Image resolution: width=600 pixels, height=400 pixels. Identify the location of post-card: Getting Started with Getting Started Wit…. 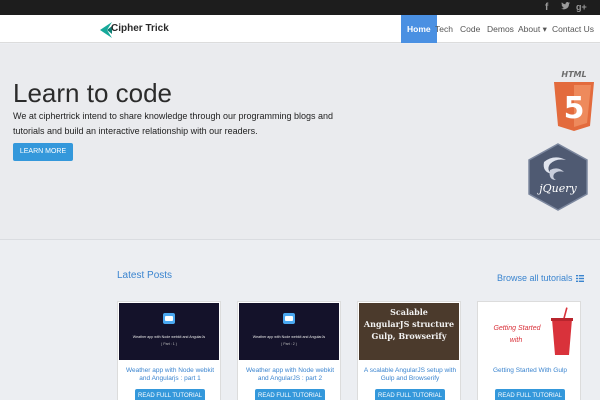
(529, 350).